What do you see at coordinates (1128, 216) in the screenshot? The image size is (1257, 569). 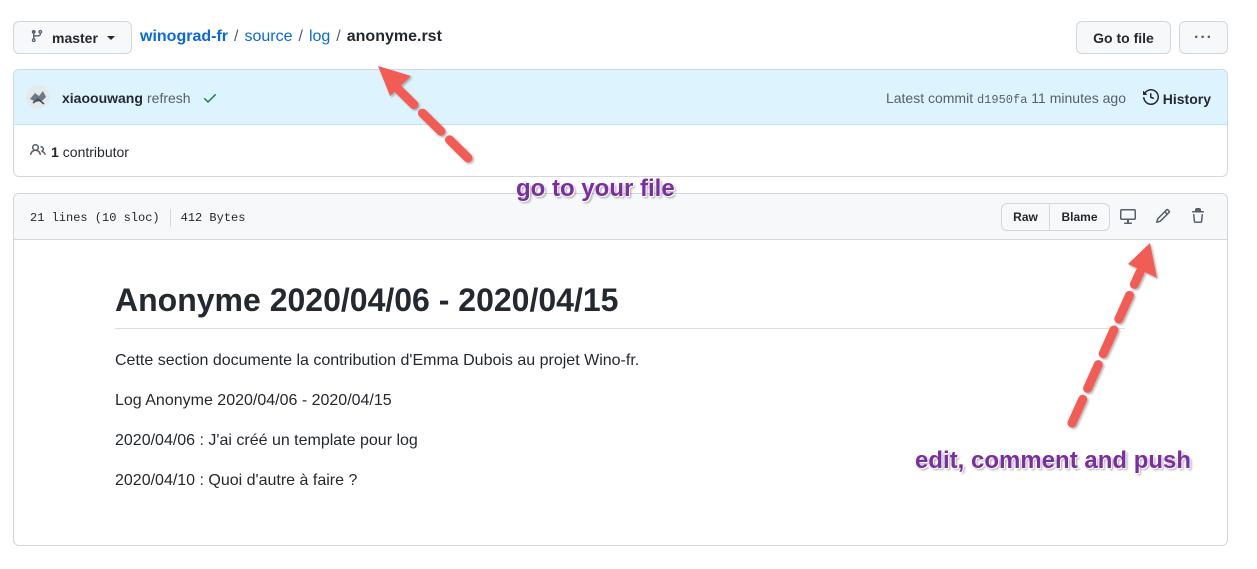 I see `display-icon` at bounding box center [1128, 216].